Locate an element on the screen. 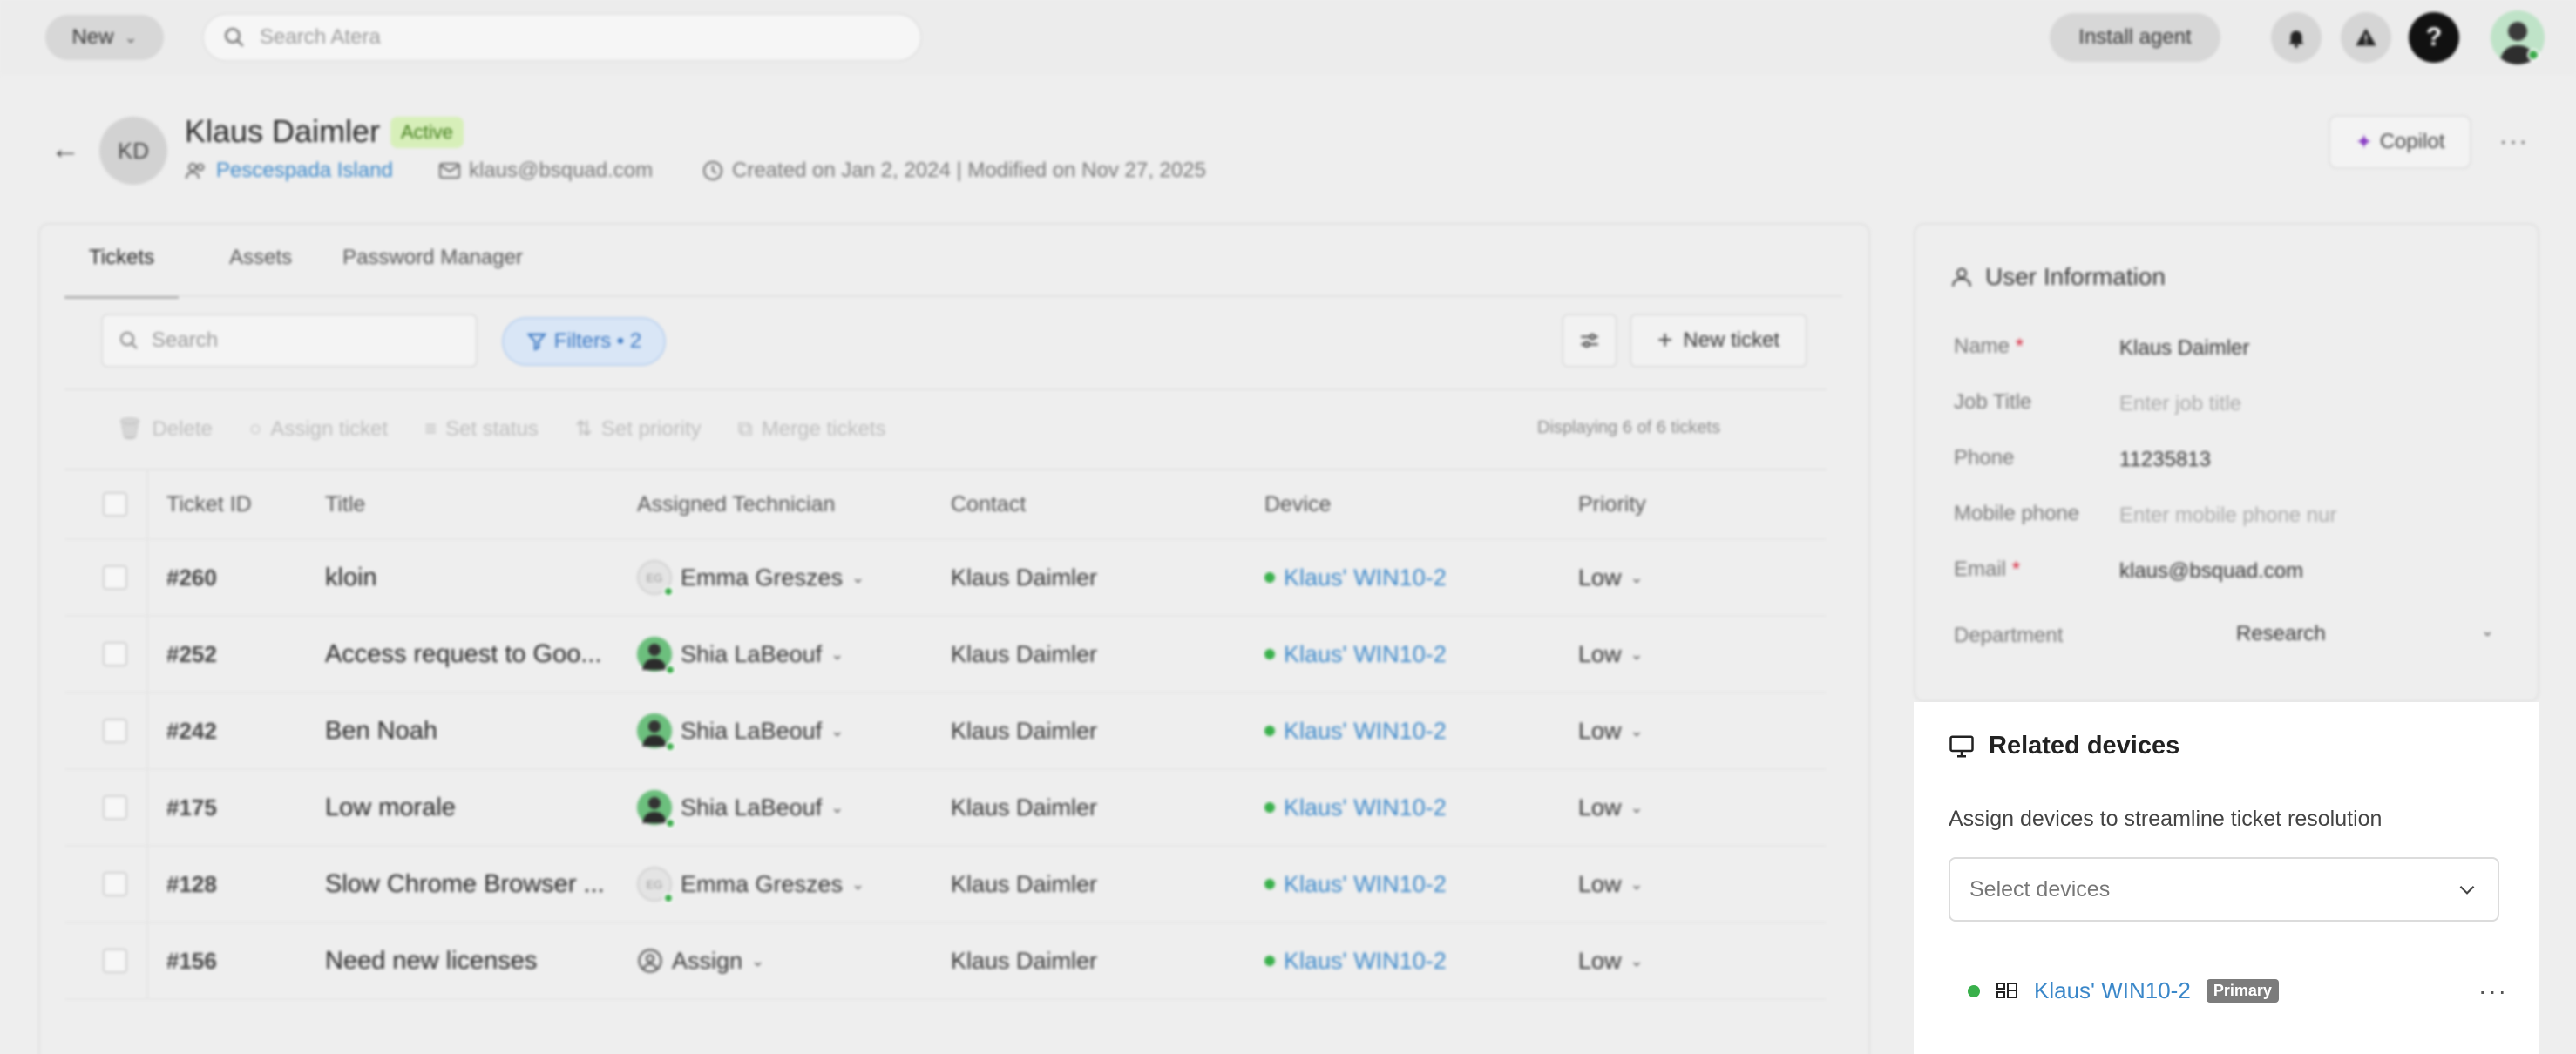 The height and width of the screenshot is (1054, 2576). col-contact: Contact is located at coordinates (989, 504).